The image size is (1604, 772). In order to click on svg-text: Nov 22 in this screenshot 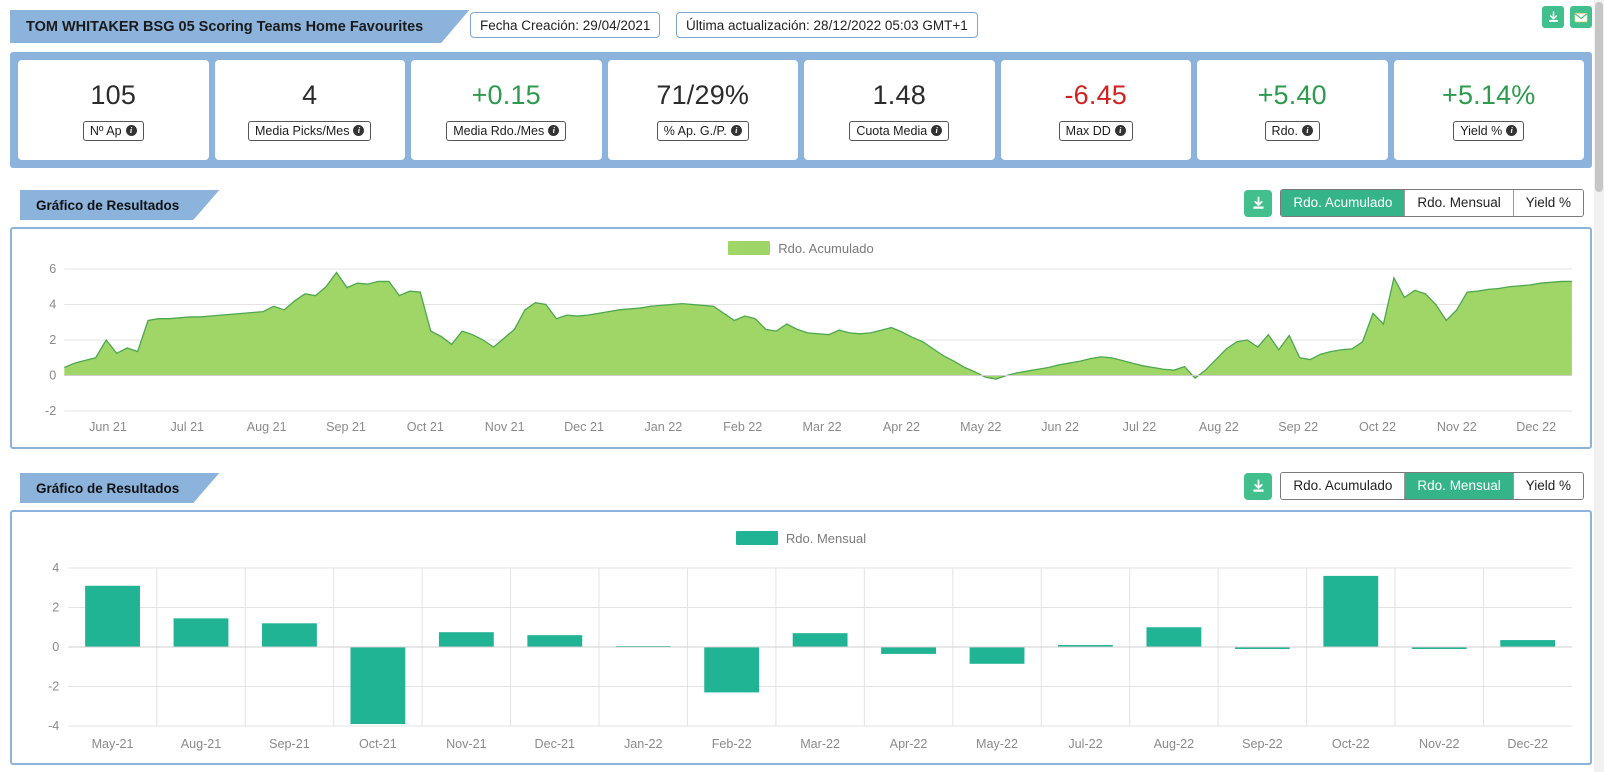, I will do `click(1457, 427)`.